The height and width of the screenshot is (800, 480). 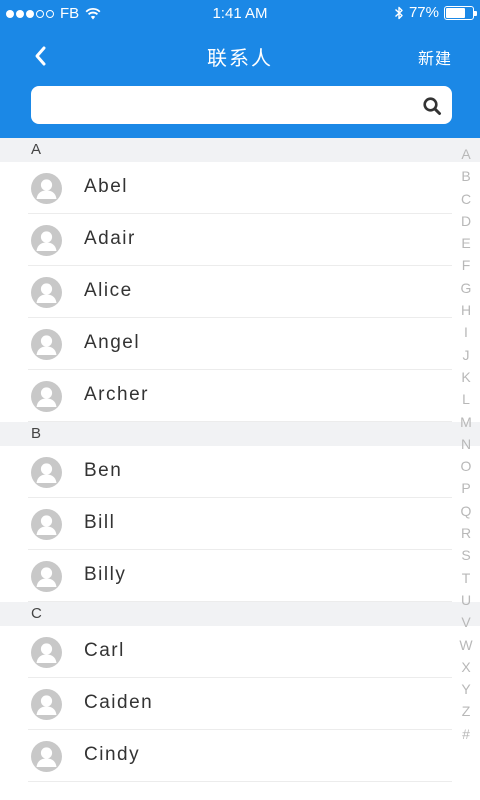 I want to click on contact-row: Ben, so click(x=240, y=472).